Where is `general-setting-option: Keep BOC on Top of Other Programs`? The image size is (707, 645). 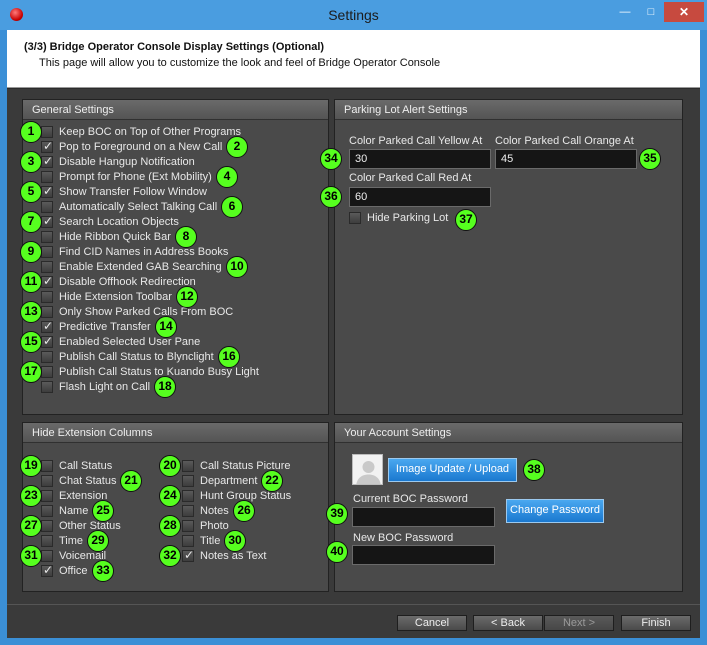
general-setting-option: Keep BOC on Top of Other Programs is located at coordinates (141, 132).